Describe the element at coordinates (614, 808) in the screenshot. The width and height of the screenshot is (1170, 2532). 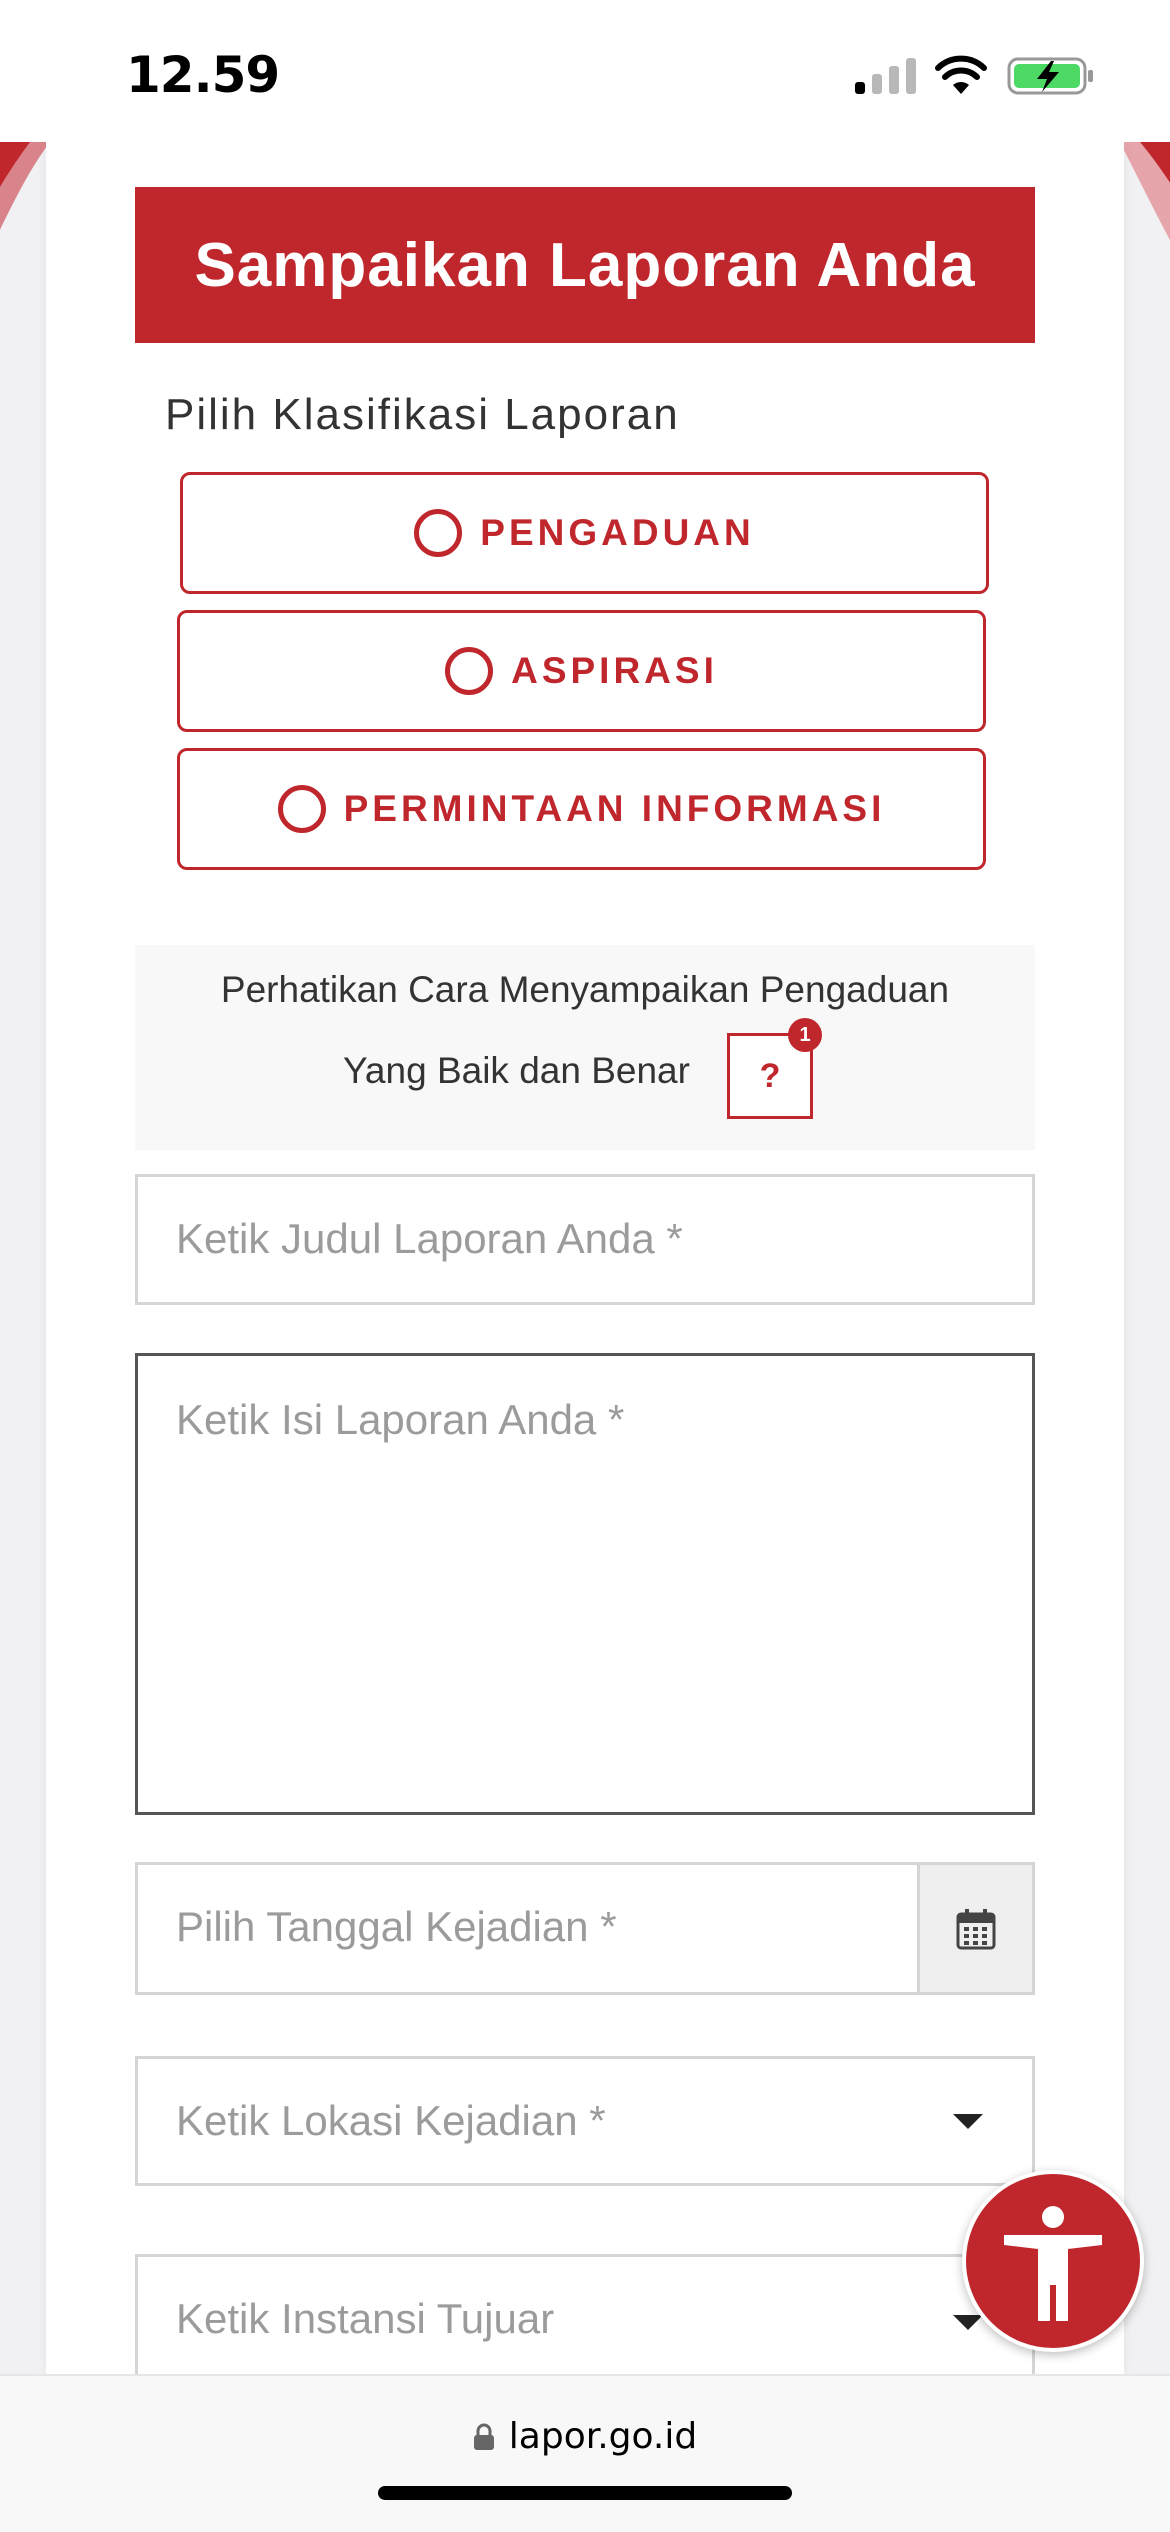
I see `option-label: PERMINTAAN INFORMASI` at that location.